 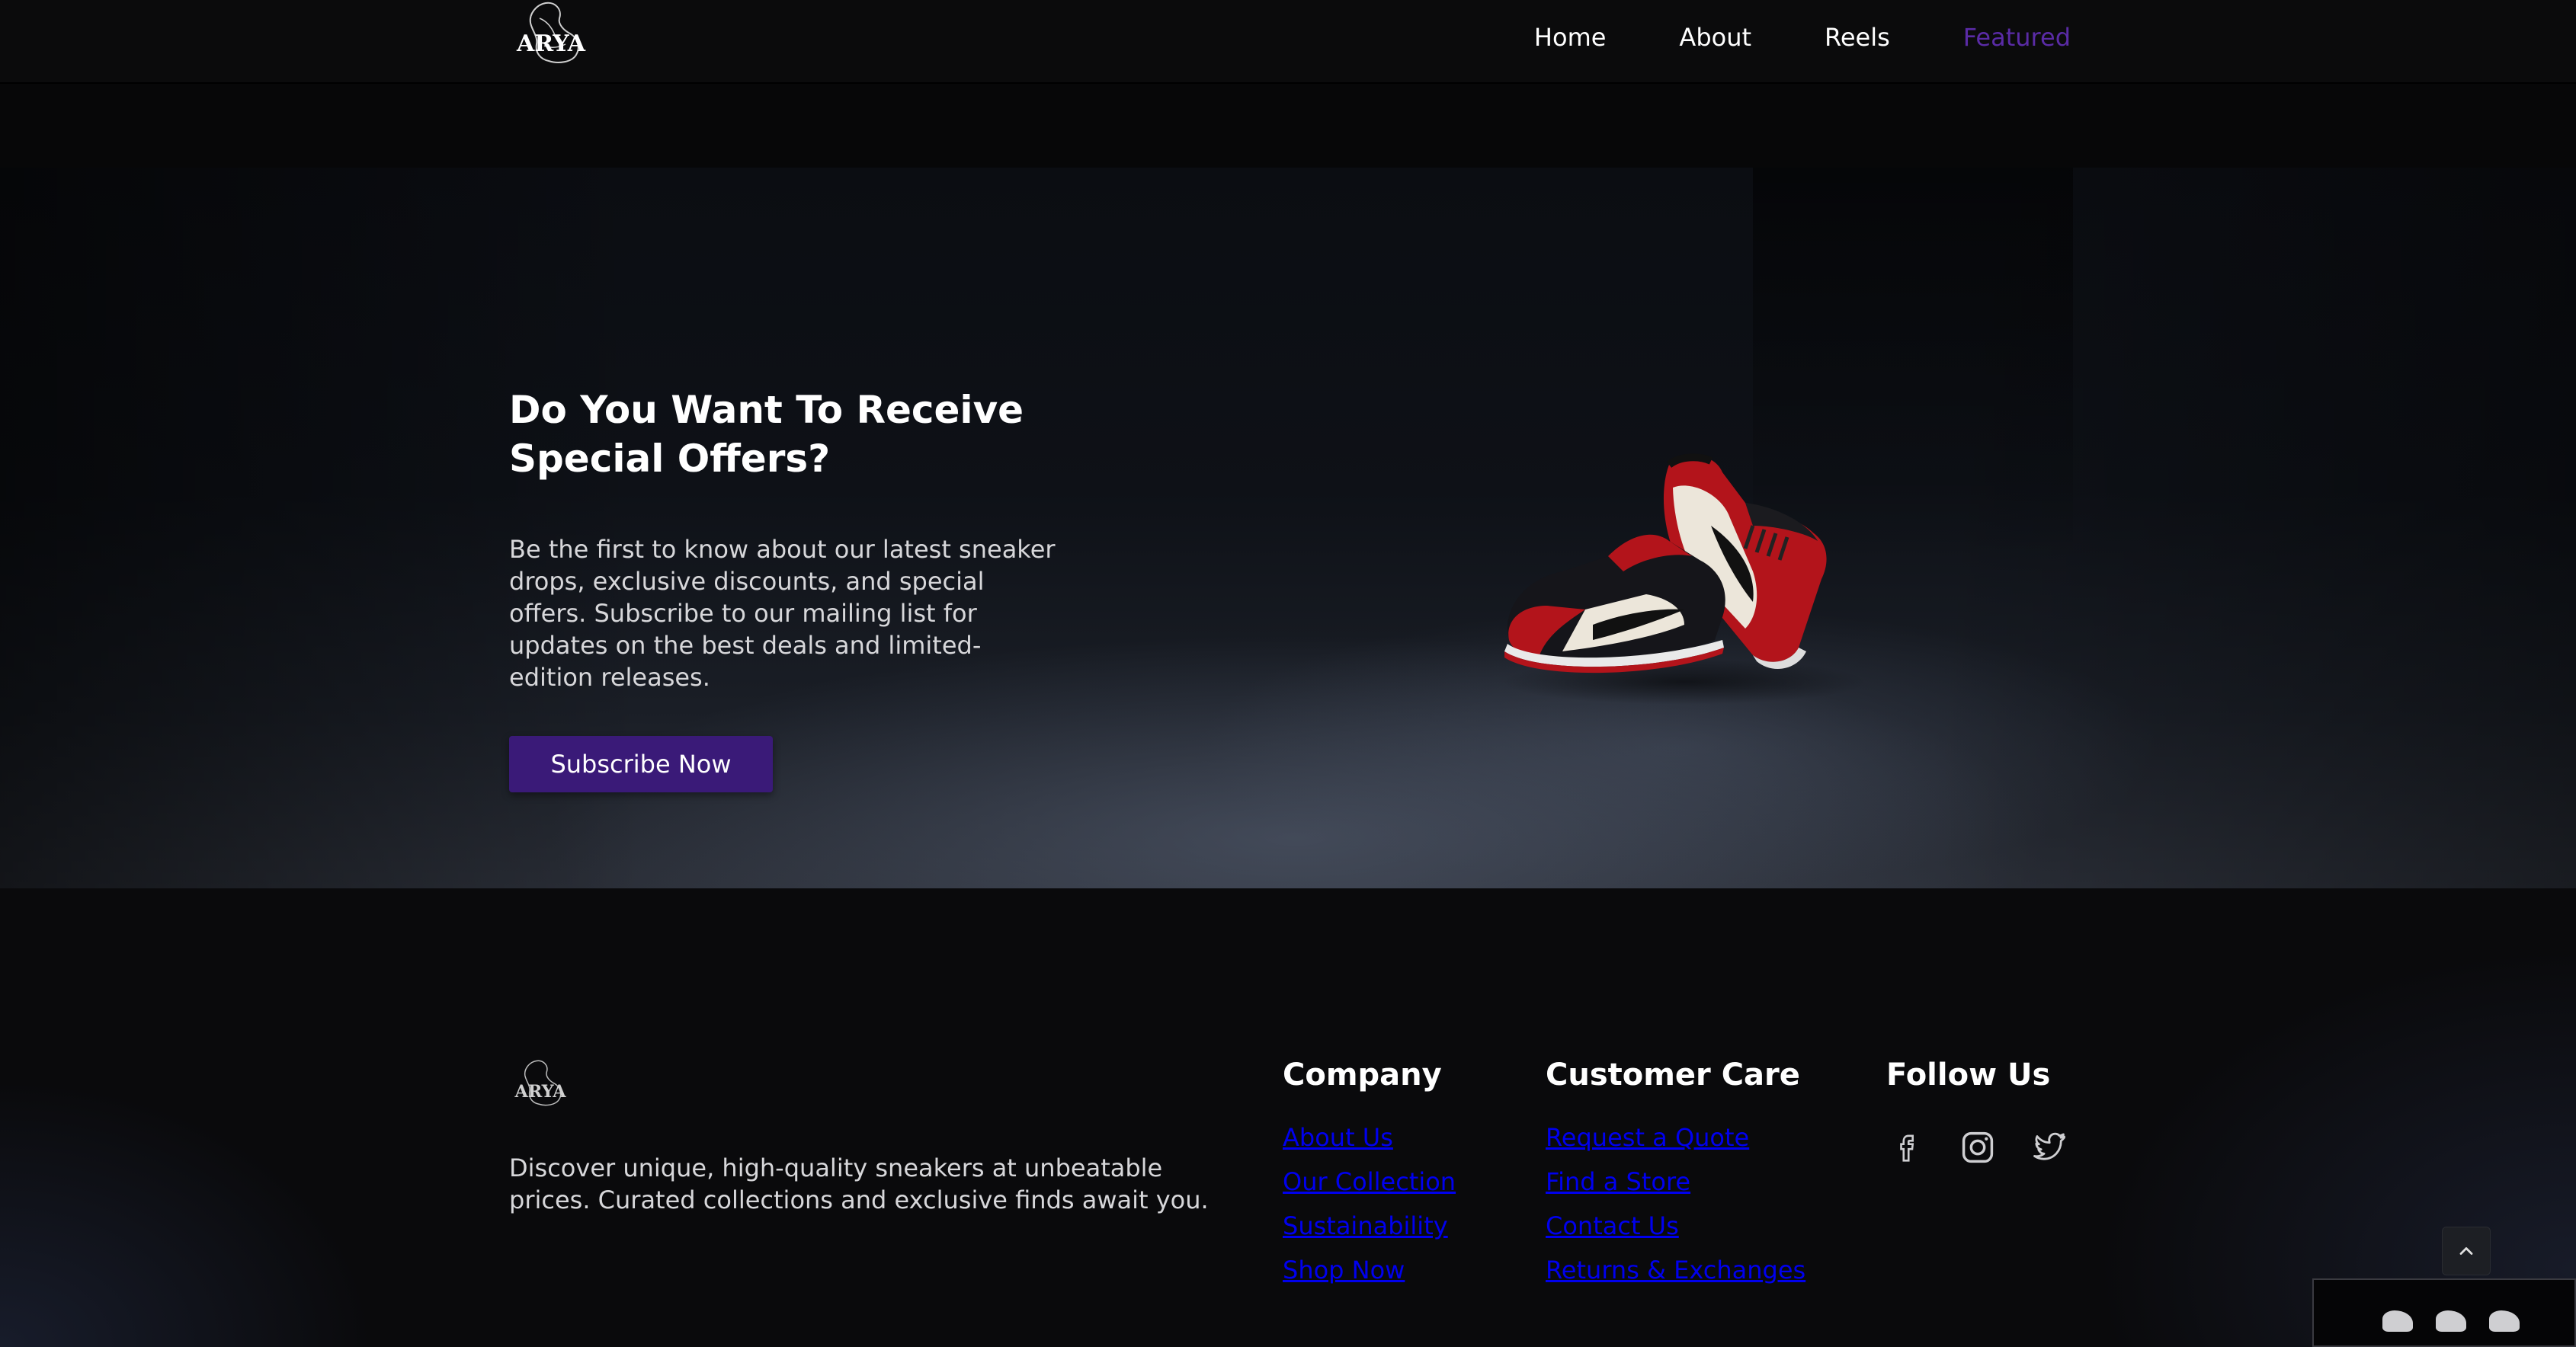 I want to click on subscribe-button: Subscribe Now, so click(x=641, y=764).